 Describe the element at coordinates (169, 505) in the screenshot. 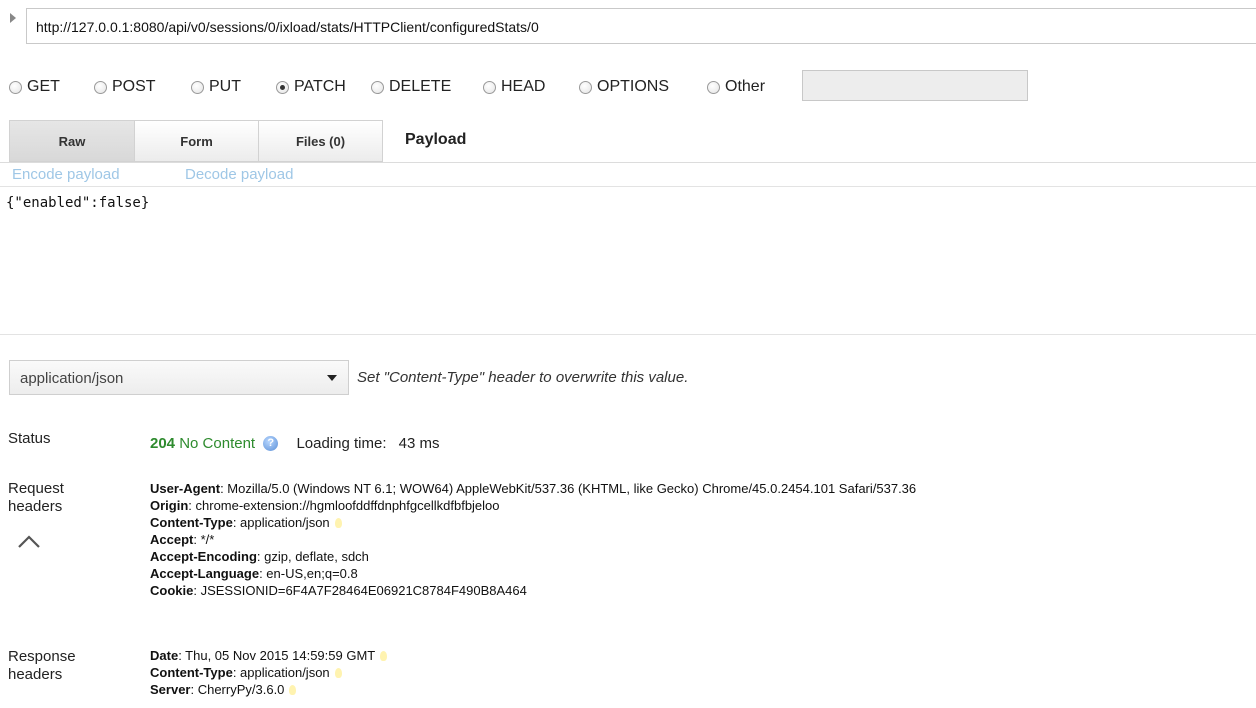

I see `header-name: Origin` at that location.